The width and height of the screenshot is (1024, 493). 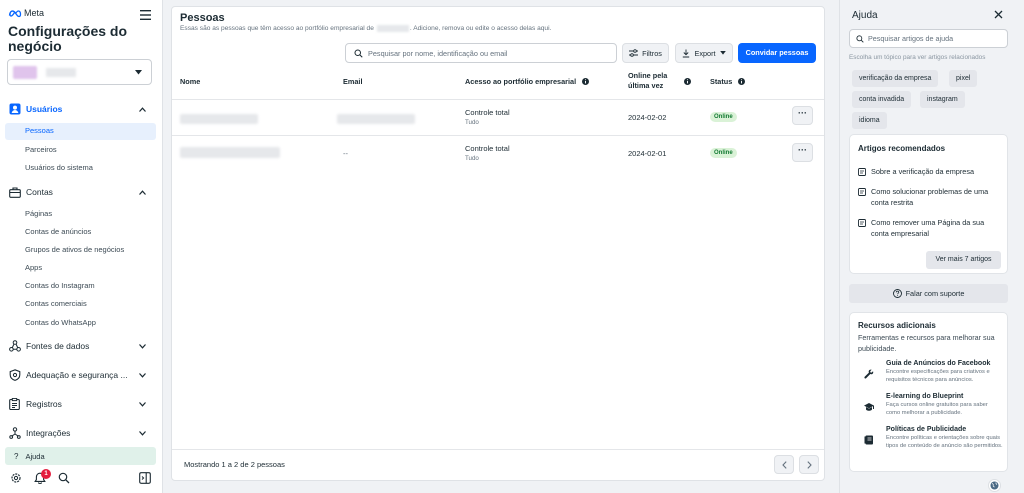 I want to click on column-header-last-online: Online pela última vez, so click(x=653, y=81).